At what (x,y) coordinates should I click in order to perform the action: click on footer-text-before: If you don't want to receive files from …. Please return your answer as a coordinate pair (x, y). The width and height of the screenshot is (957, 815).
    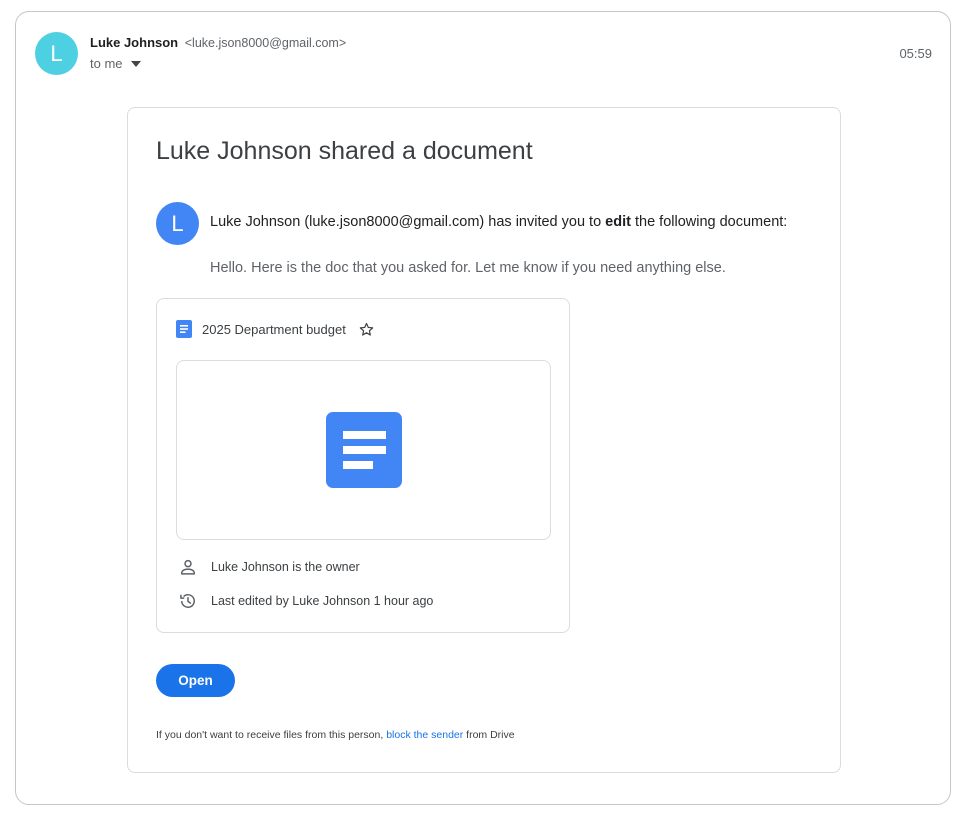
    Looking at the image, I should click on (271, 735).